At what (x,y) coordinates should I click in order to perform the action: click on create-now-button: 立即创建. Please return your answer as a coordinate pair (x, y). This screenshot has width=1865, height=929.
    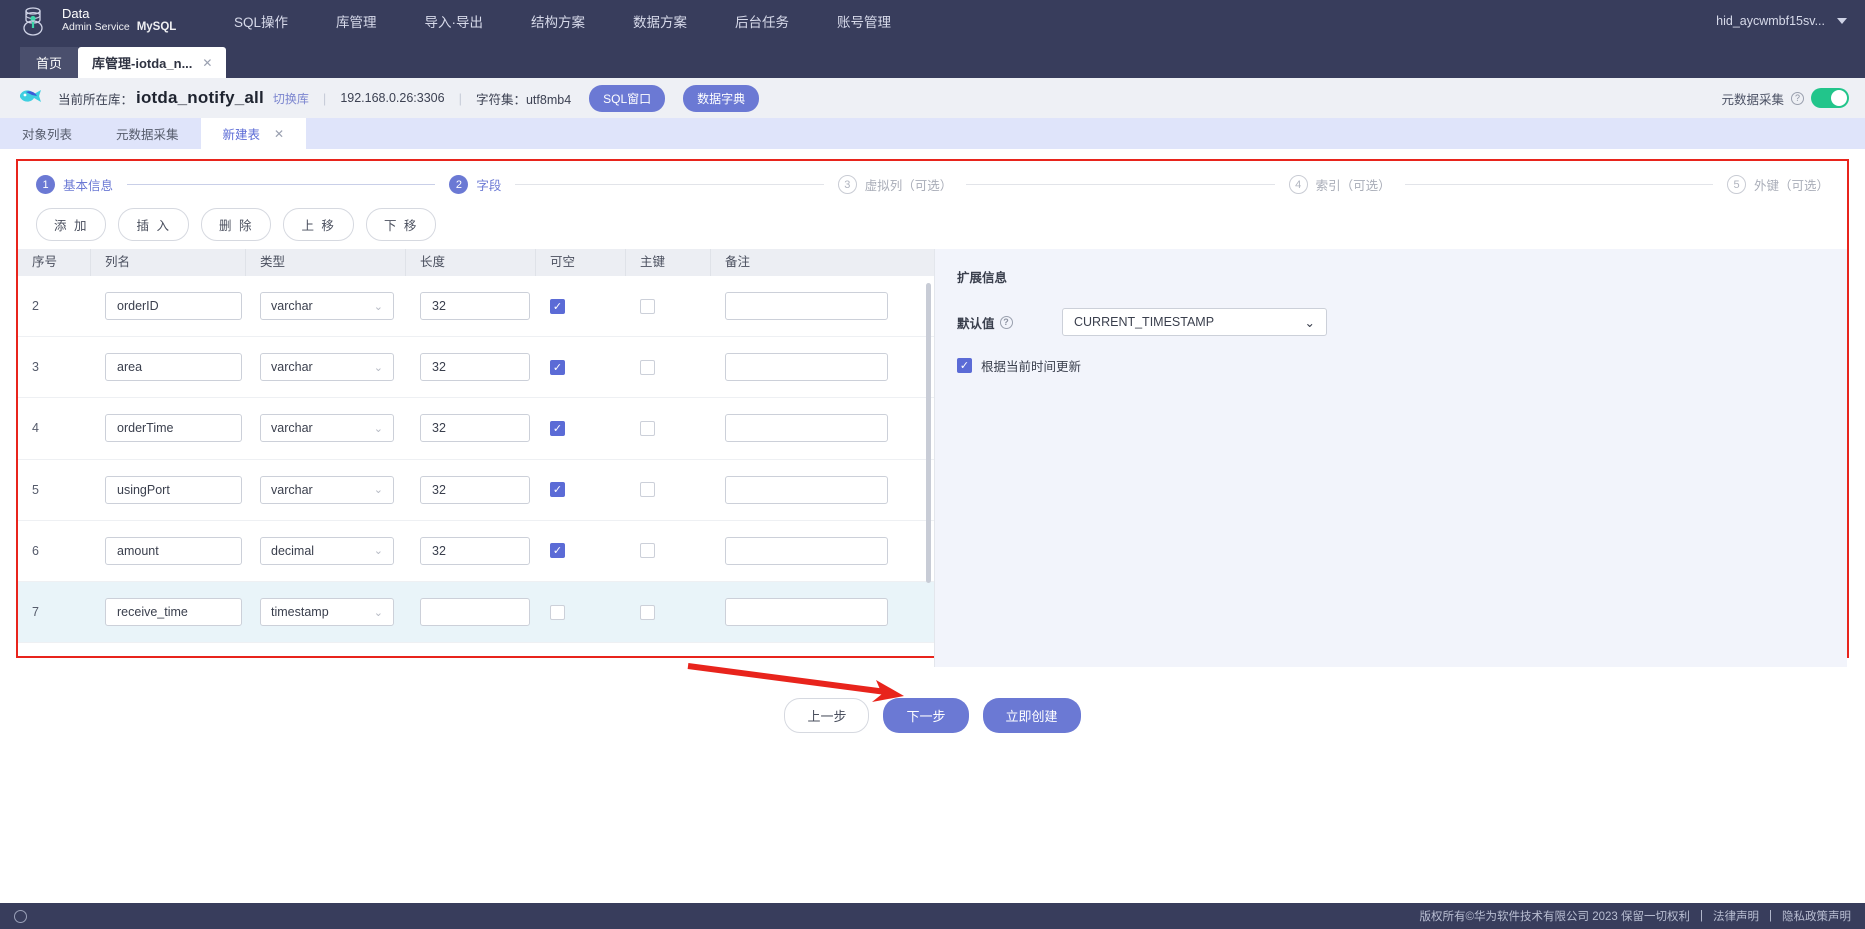
    Looking at the image, I should click on (1031, 715).